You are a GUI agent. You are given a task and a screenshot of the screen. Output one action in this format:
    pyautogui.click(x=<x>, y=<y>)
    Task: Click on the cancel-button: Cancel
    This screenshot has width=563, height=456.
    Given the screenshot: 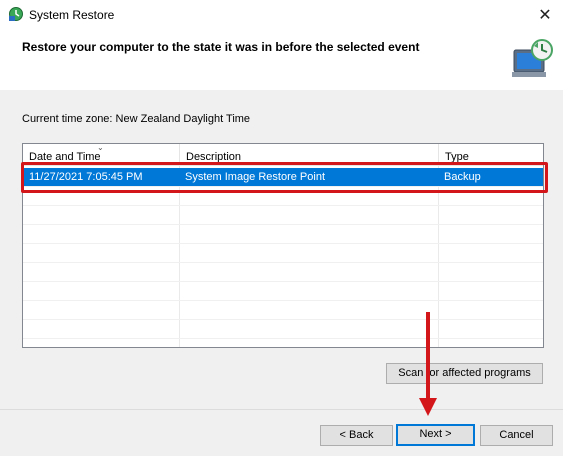 What is the action you would take?
    pyautogui.click(x=516, y=435)
    